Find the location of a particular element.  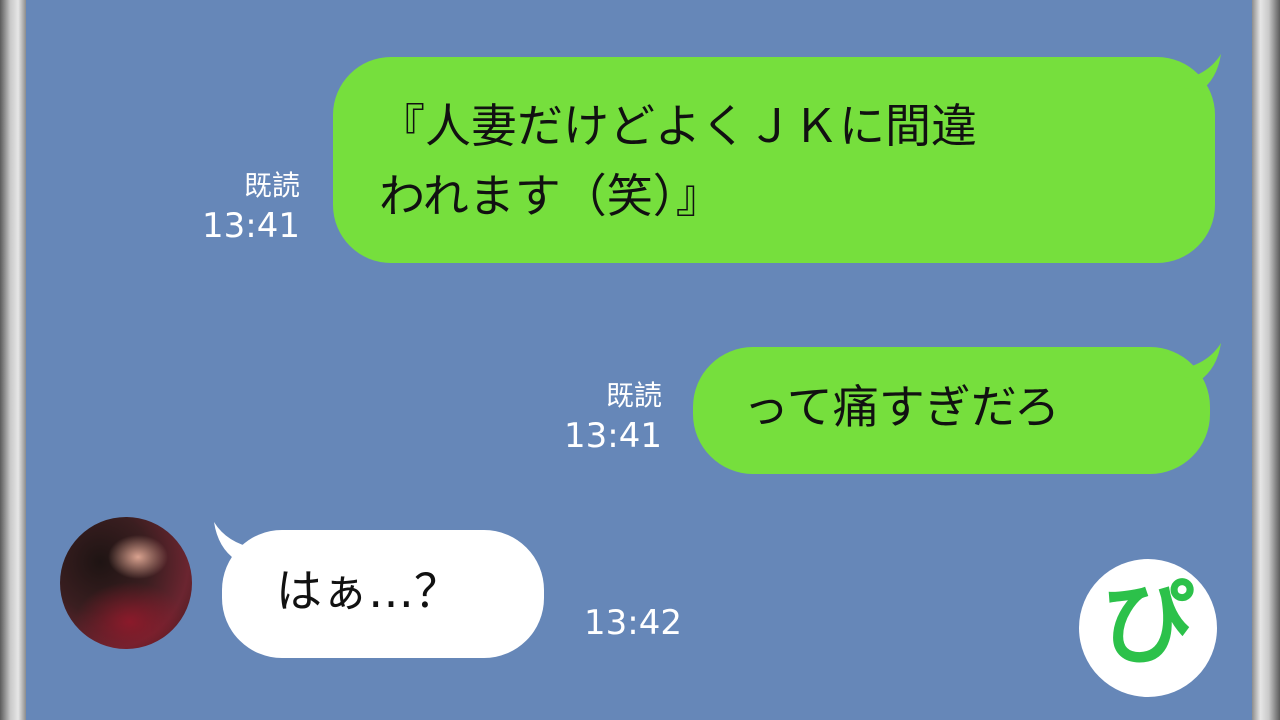

message-time: 13:42 is located at coordinates (633, 623).